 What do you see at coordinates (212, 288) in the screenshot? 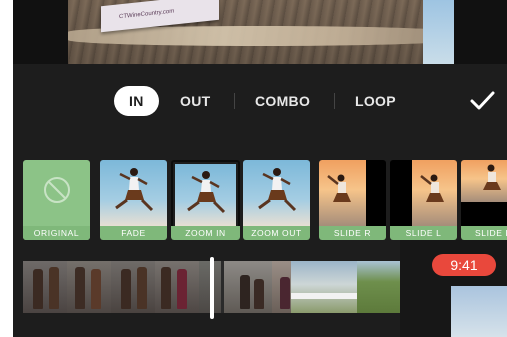
I see `timeline-playhead` at bounding box center [212, 288].